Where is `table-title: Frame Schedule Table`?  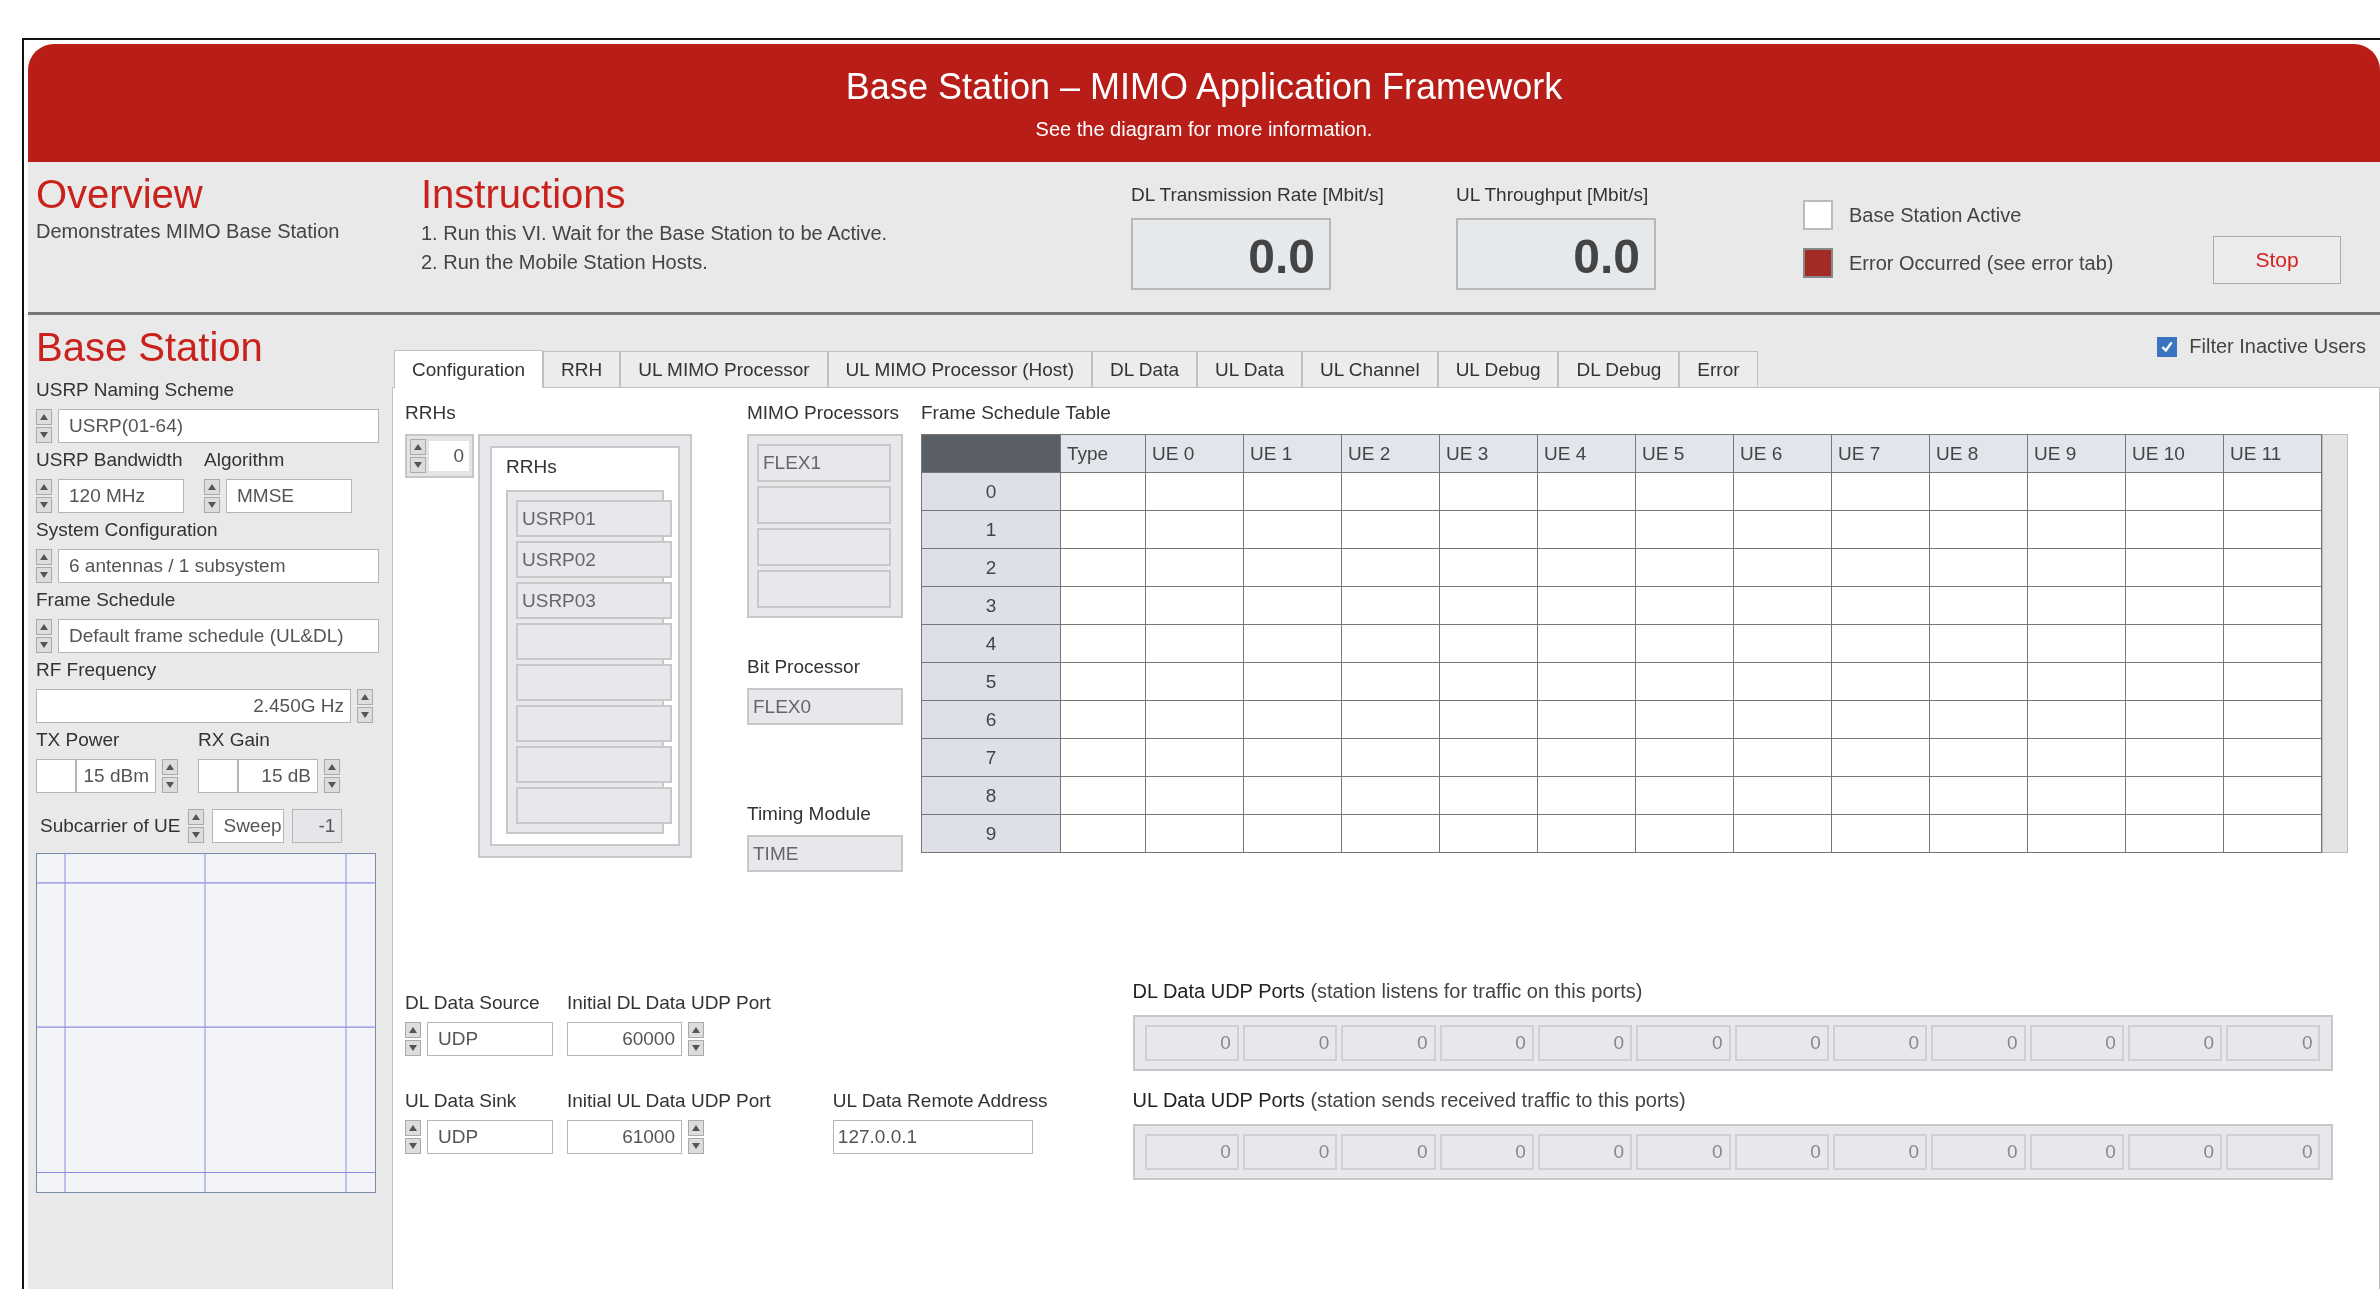 table-title: Frame Schedule Table is located at coordinates (1016, 413).